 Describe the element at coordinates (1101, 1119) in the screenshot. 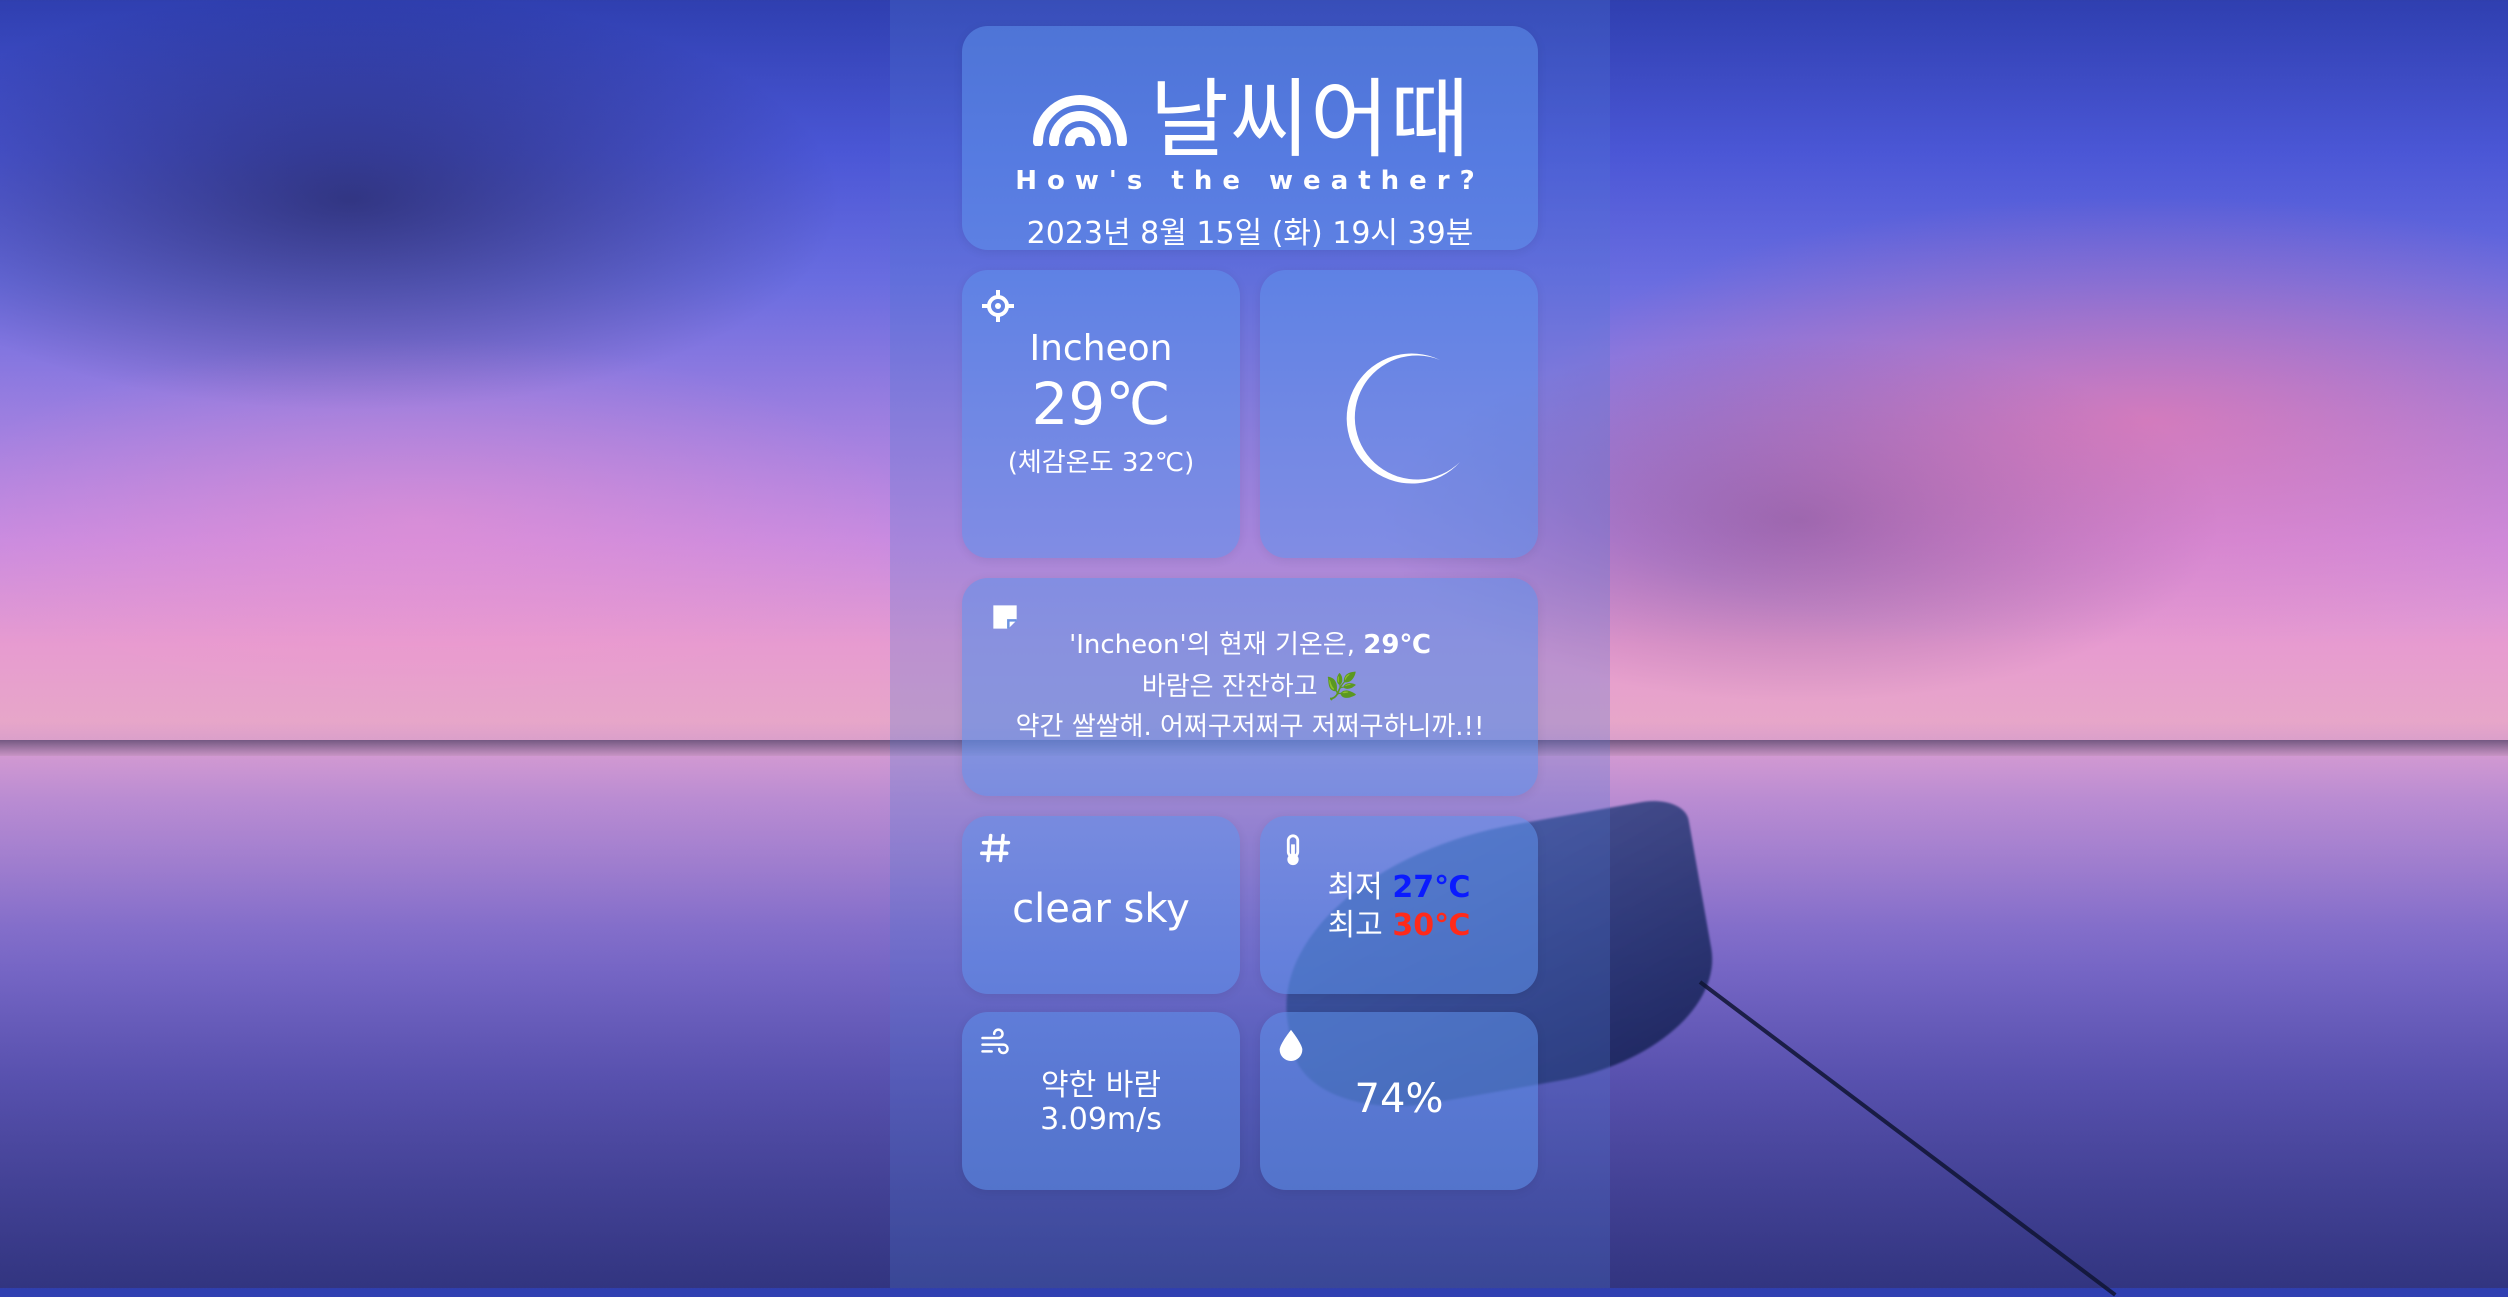

I see `wind-speed: 3.09m/s` at that location.